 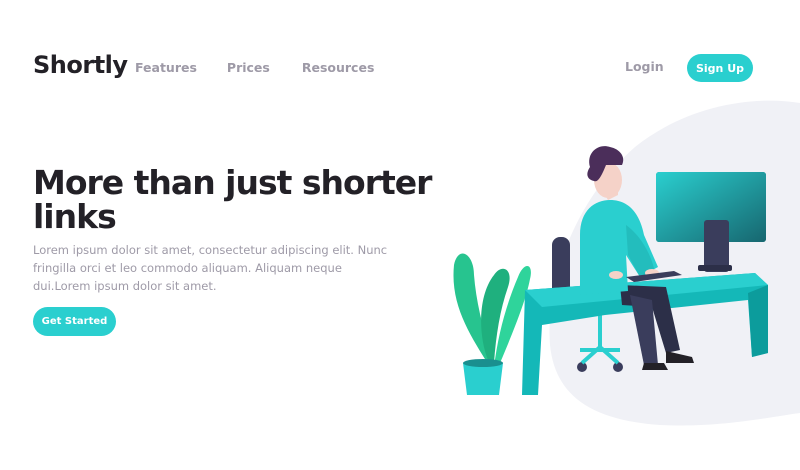 I want to click on get-started-button: Get Started, so click(x=74, y=321).